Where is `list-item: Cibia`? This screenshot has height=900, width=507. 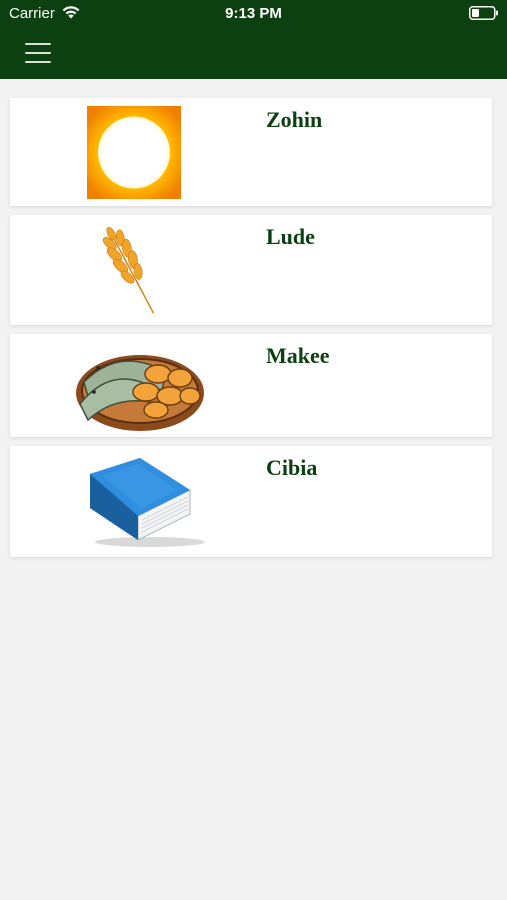
list-item: Cibia is located at coordinates (251, 501).